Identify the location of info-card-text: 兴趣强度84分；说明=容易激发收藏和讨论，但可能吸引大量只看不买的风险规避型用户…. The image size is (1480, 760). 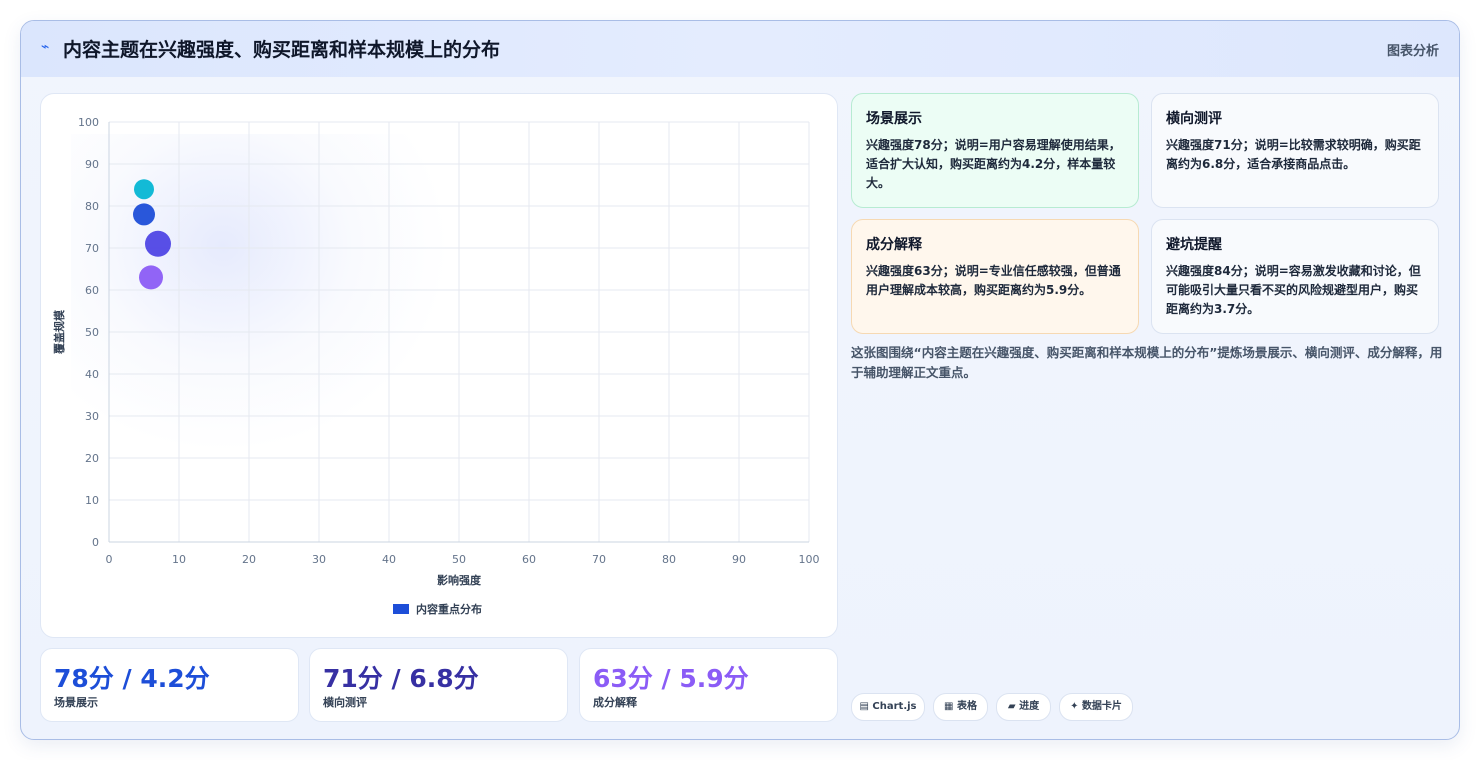
(1293, 290).